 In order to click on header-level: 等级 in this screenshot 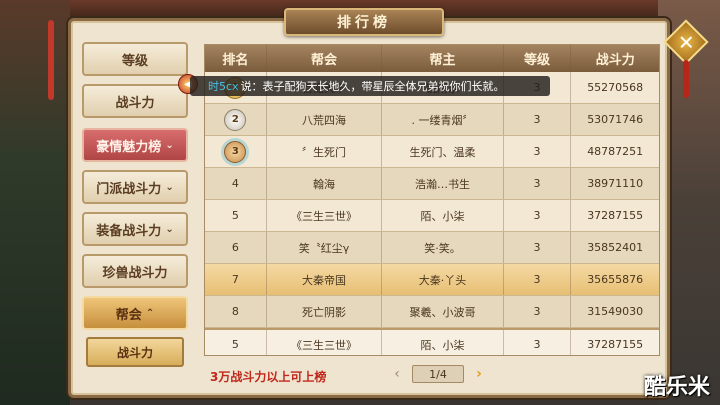, I will do `click(538, 58)`.